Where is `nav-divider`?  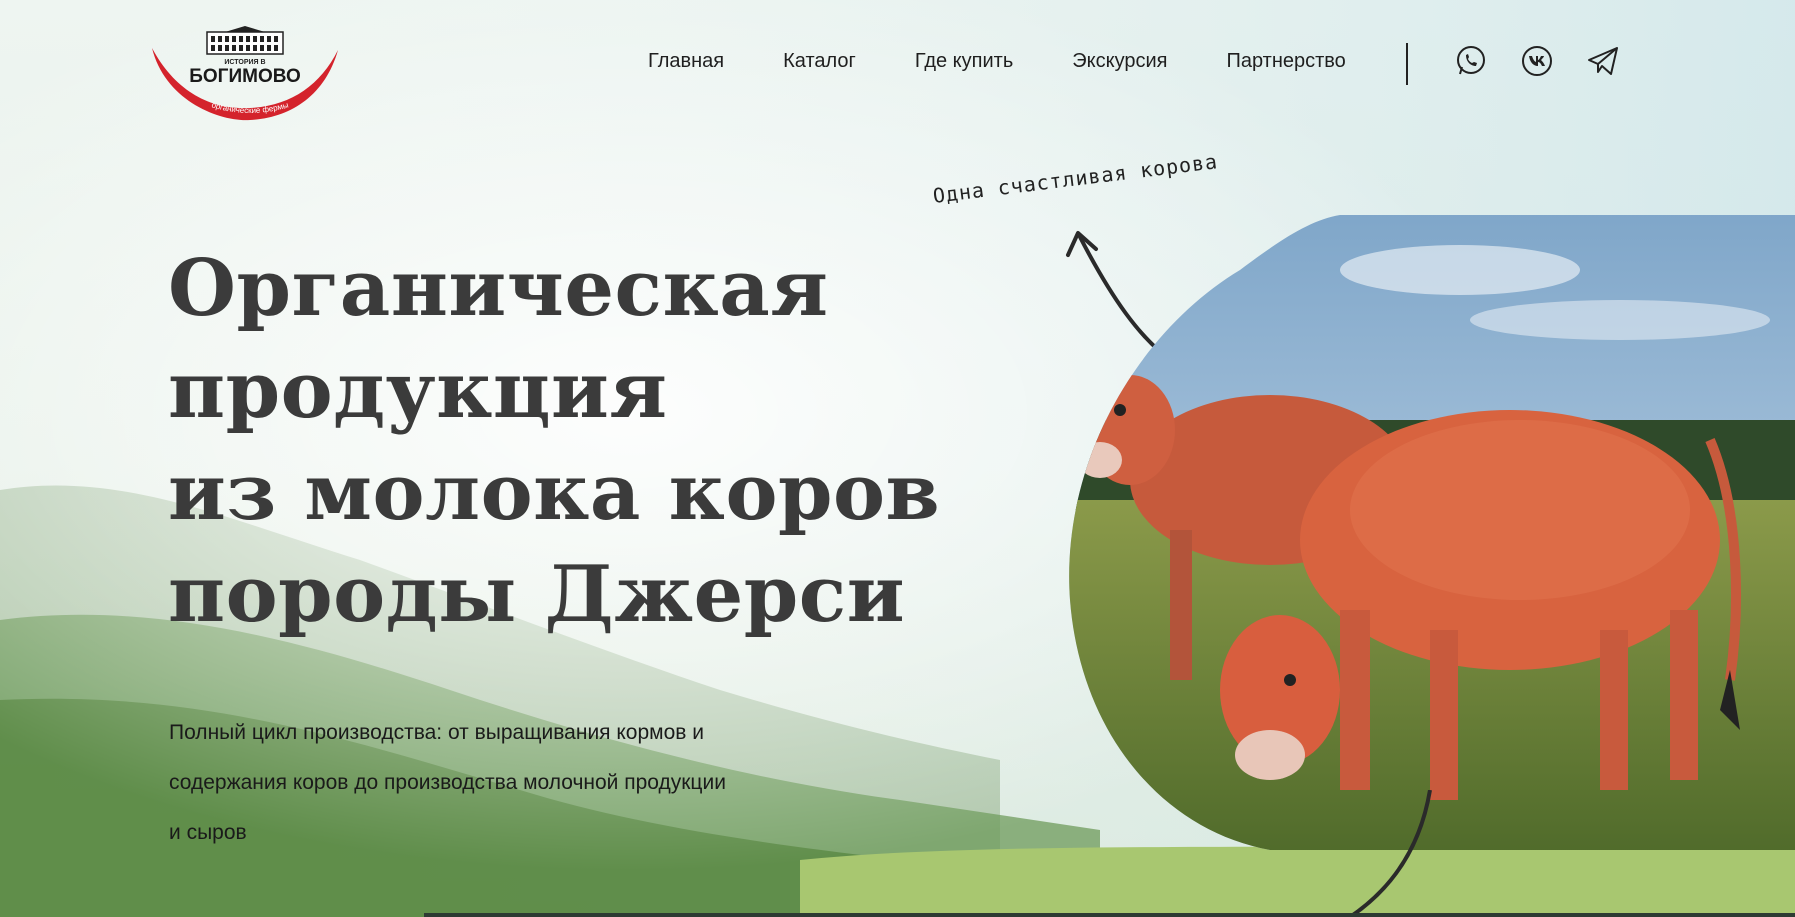
nav-divider is located at coordinates (1407, 64).